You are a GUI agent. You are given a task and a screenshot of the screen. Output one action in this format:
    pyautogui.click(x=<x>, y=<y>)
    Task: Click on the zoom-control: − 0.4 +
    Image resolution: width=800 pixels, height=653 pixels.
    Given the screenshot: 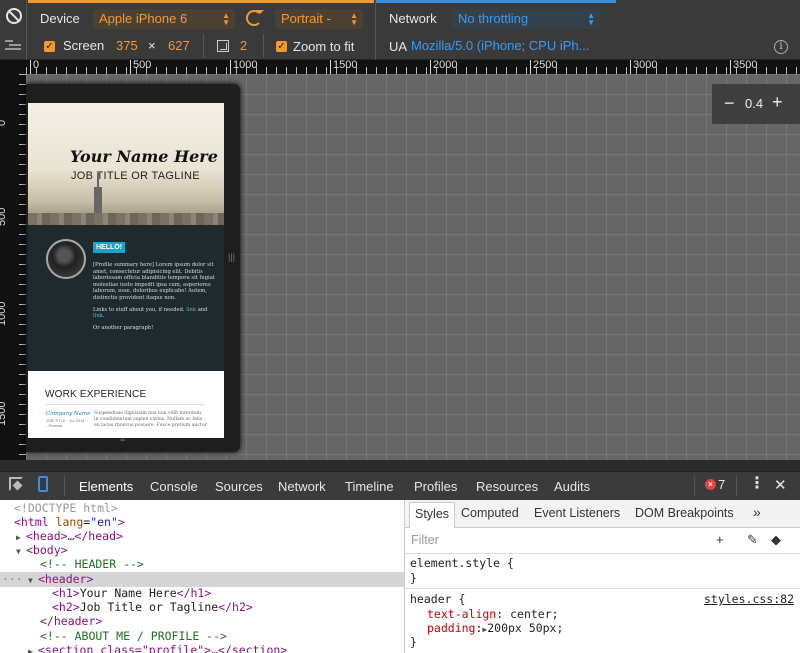 What is the action you would take?
    pyautogui.click(x=756, y=104)
    